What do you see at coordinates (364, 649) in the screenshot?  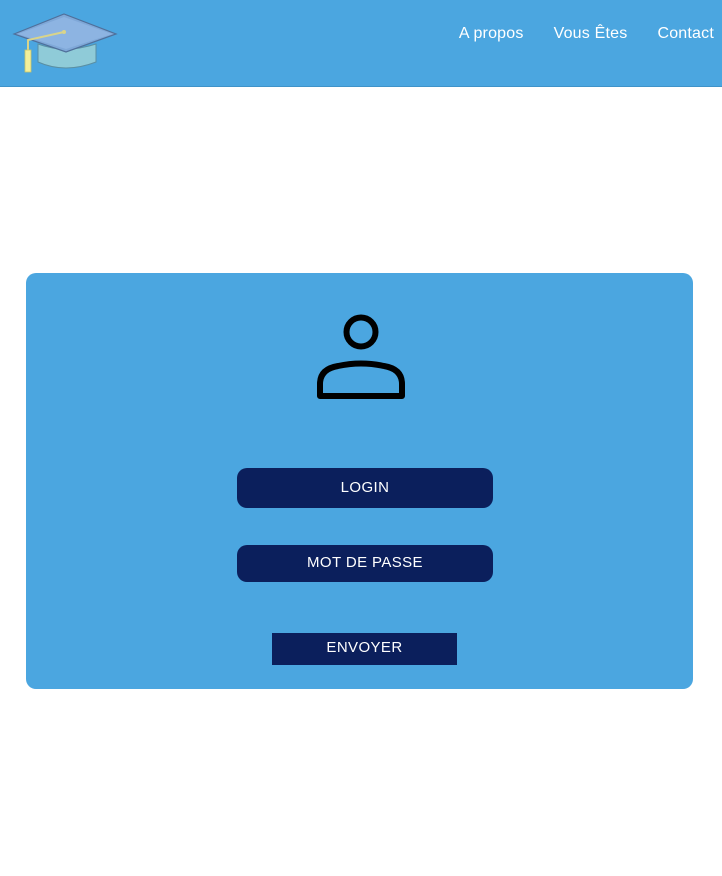 I see `submit-button: ENVOYER` at bounding box center [364, 649].